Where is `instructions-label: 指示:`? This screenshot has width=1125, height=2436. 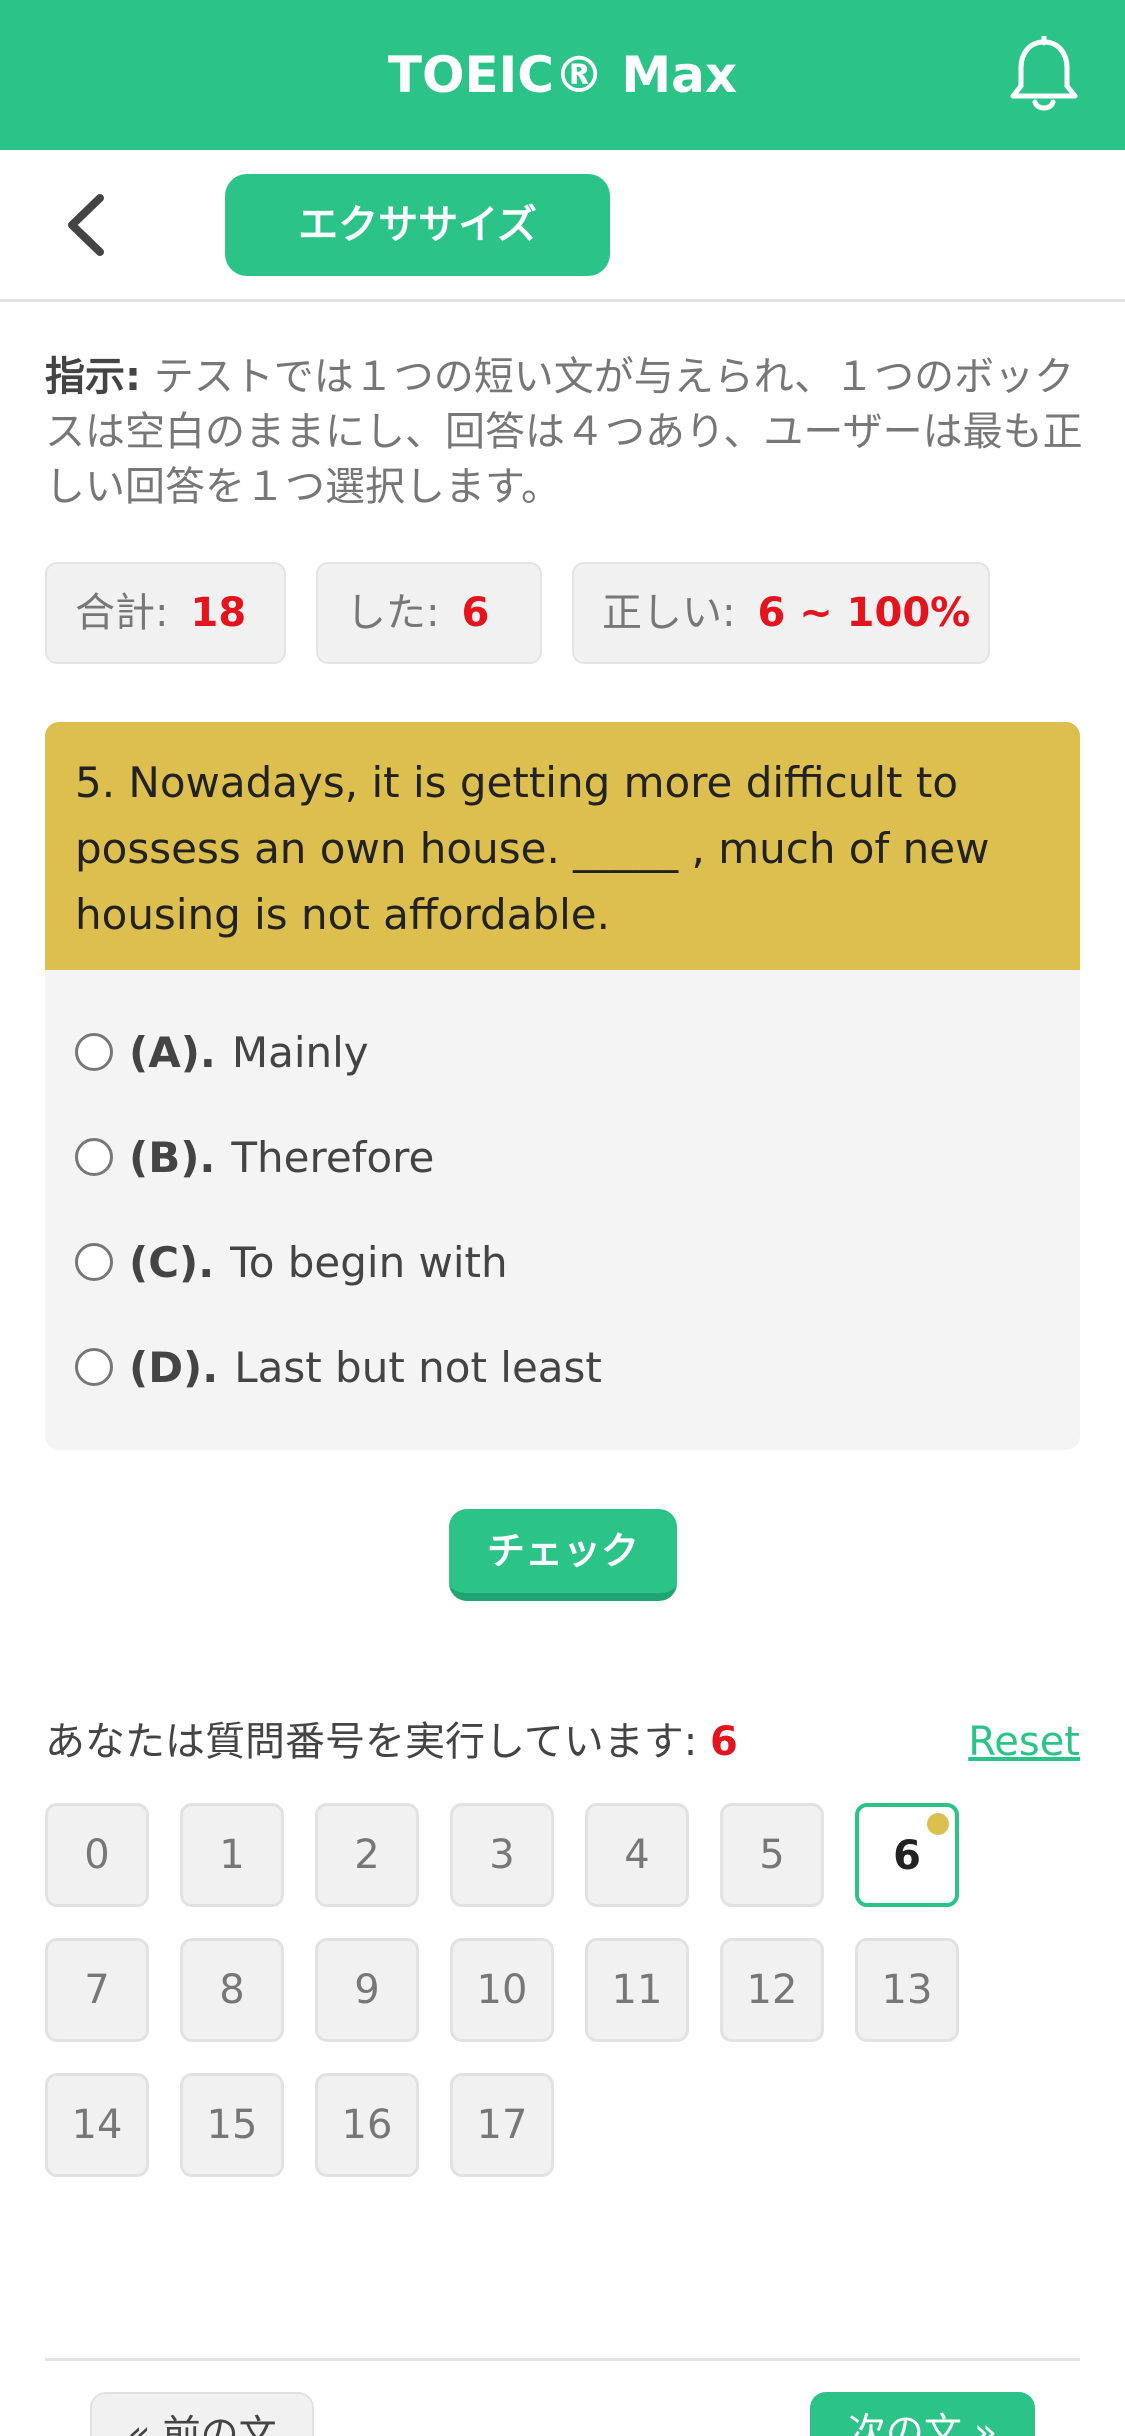 instructions-label: 指示: is located at coordinates (93, 377).